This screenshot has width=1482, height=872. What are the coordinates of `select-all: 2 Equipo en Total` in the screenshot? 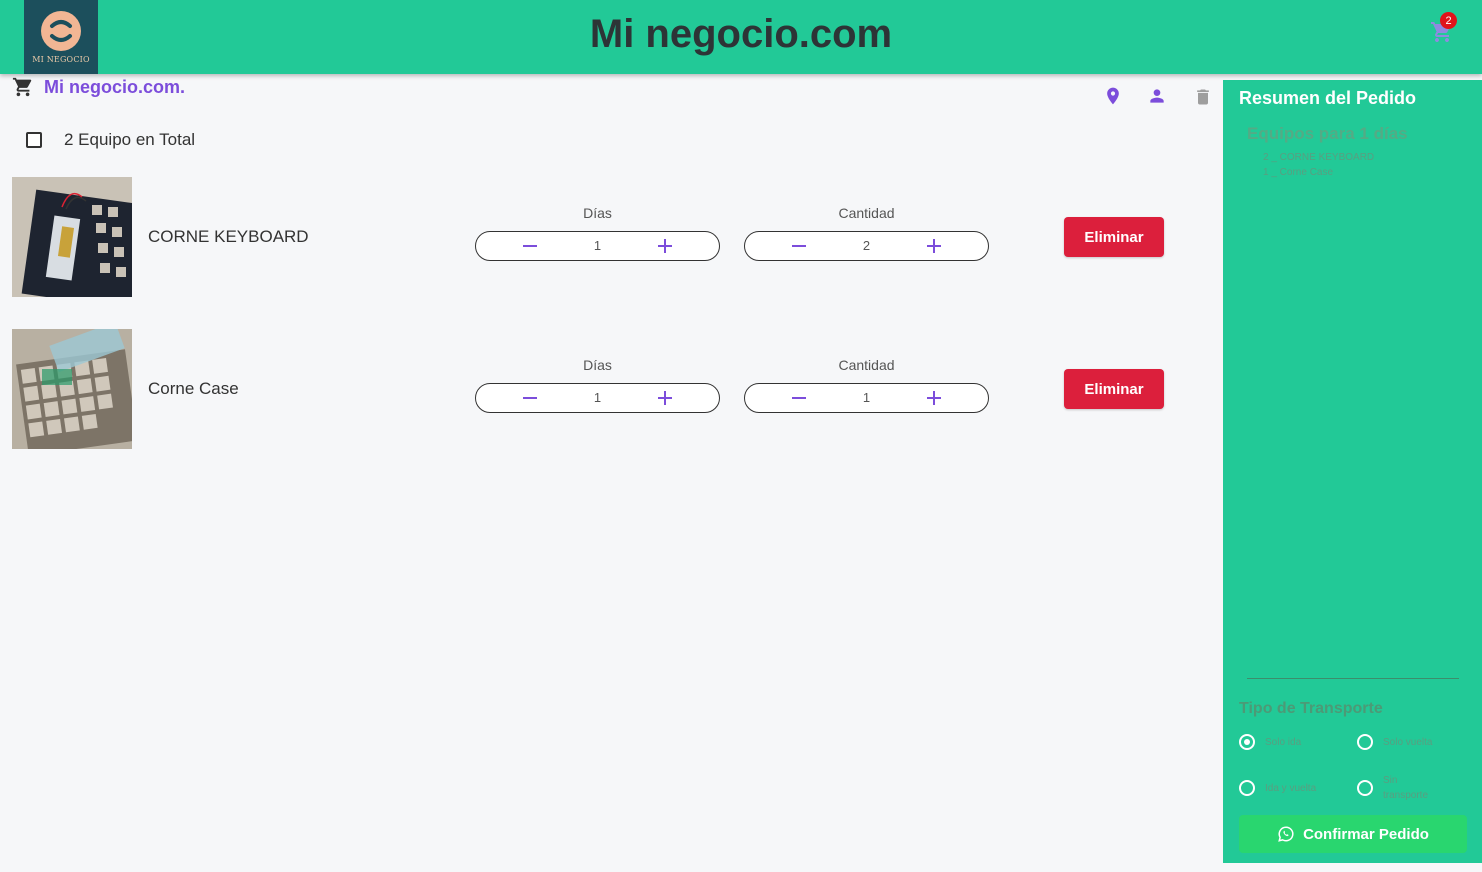 It's located at (110, 140).